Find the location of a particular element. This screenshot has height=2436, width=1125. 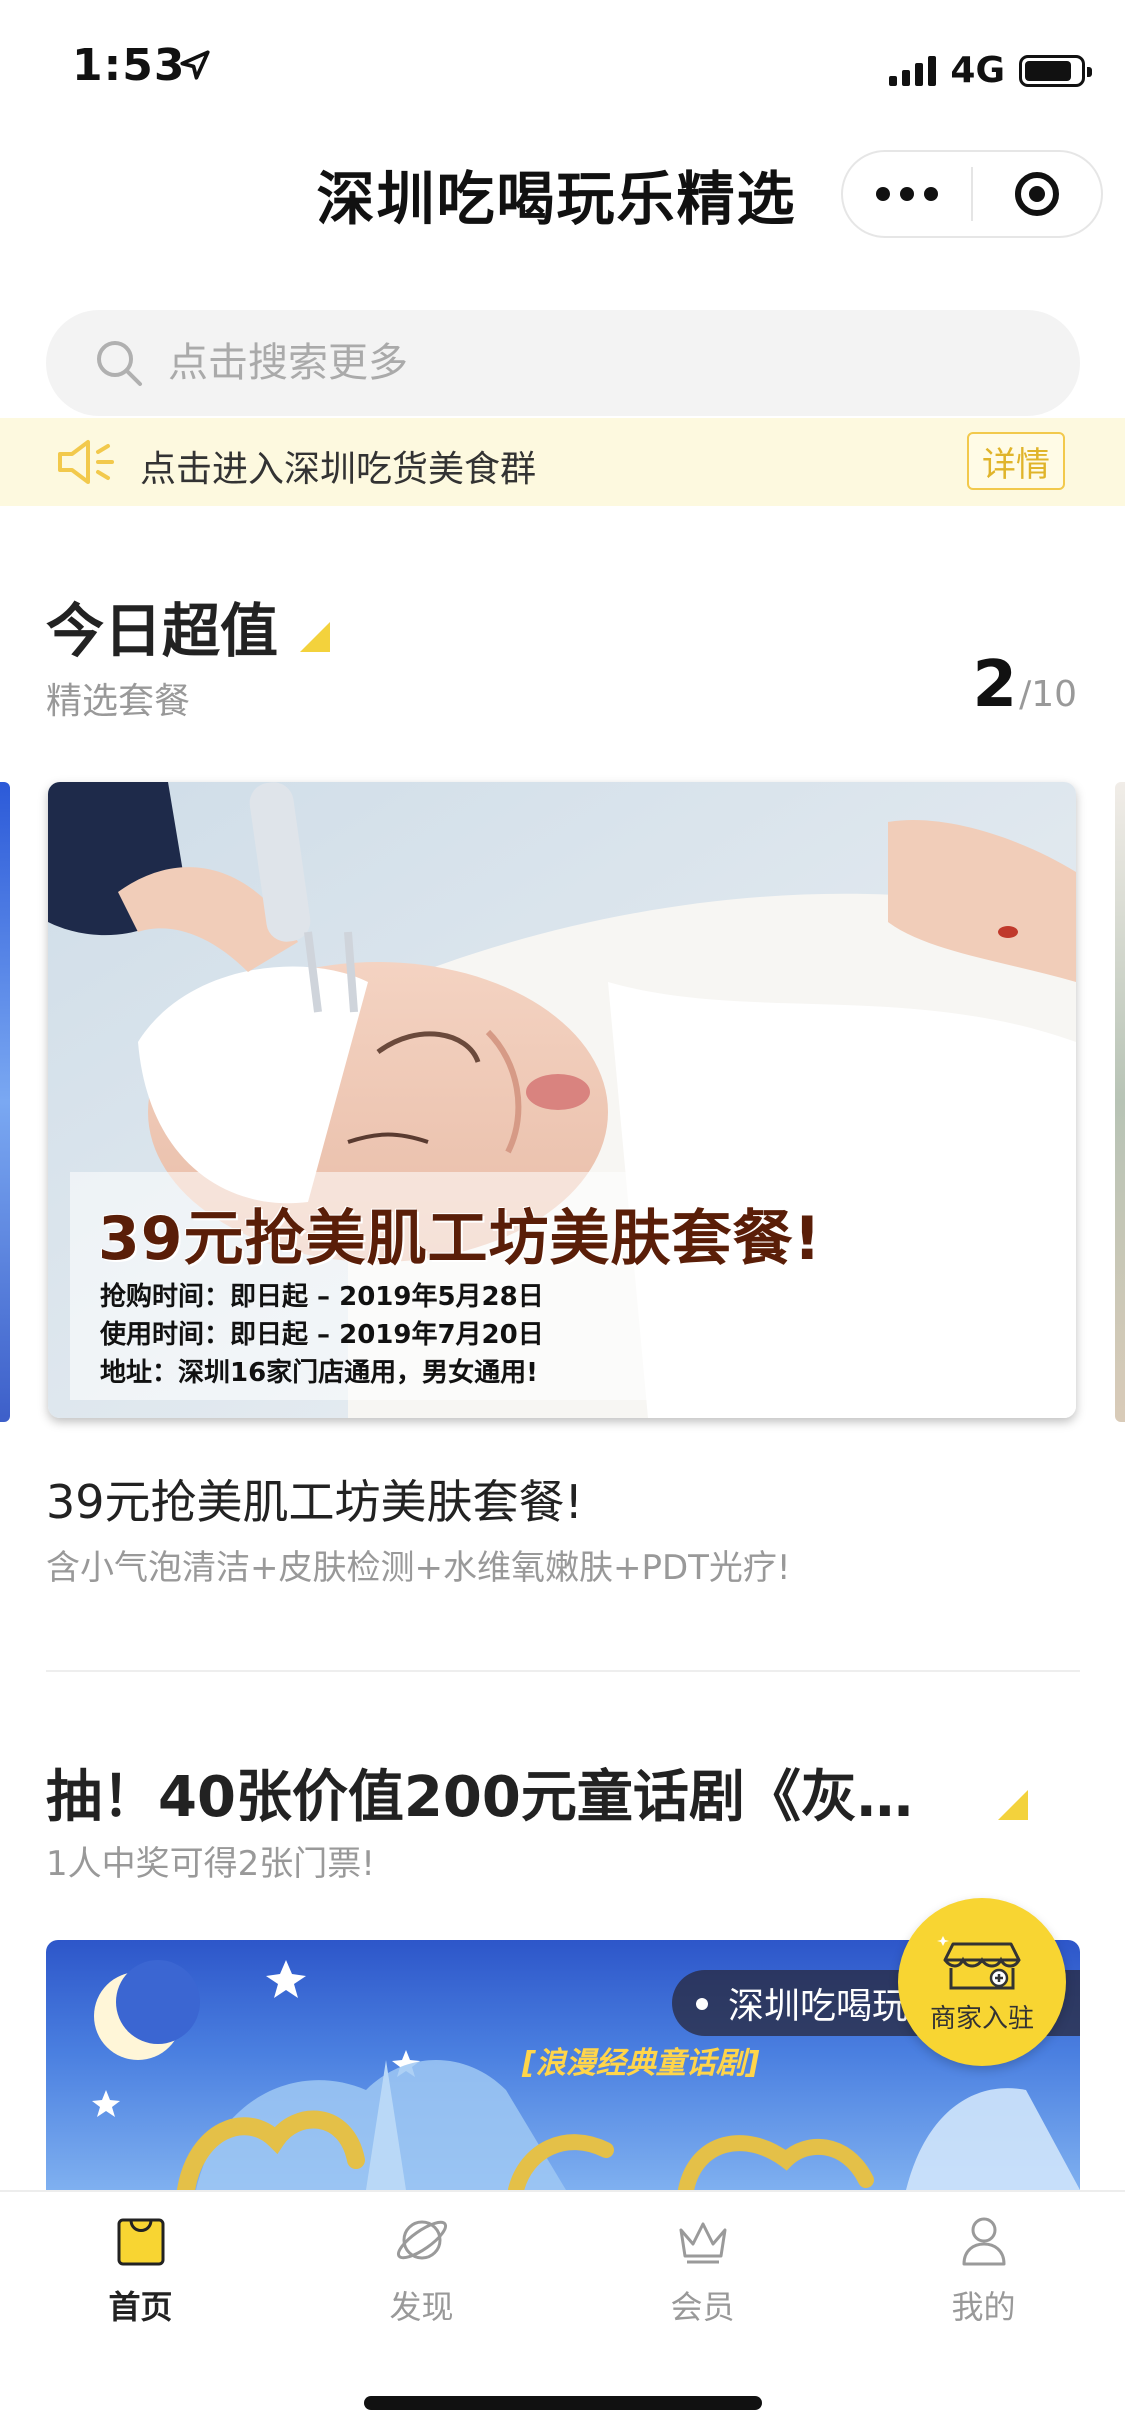

carousel-counter: 2 /10 is located at coordinates (1025, 685).